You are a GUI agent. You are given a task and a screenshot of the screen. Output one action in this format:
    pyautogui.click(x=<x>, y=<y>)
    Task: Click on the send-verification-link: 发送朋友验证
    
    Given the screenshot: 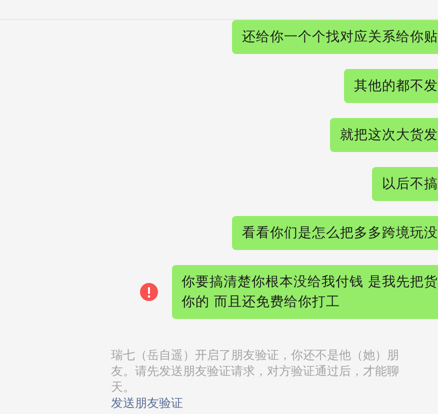 What is the action you would take?
    pyautogui.click(x=147, y=403)
    